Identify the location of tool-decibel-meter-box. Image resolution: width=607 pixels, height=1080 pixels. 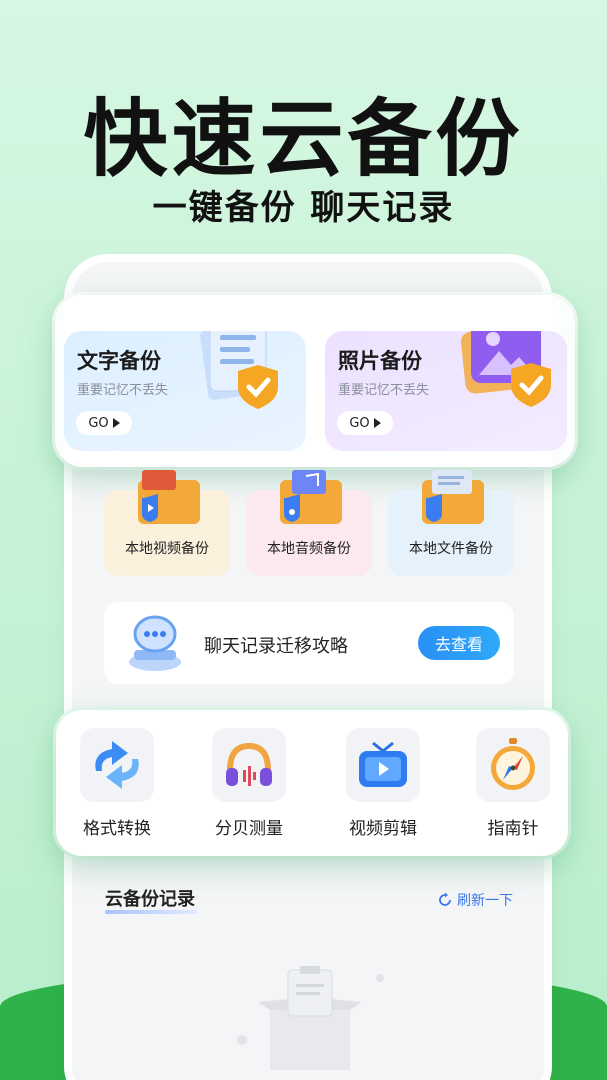
(249, 765).